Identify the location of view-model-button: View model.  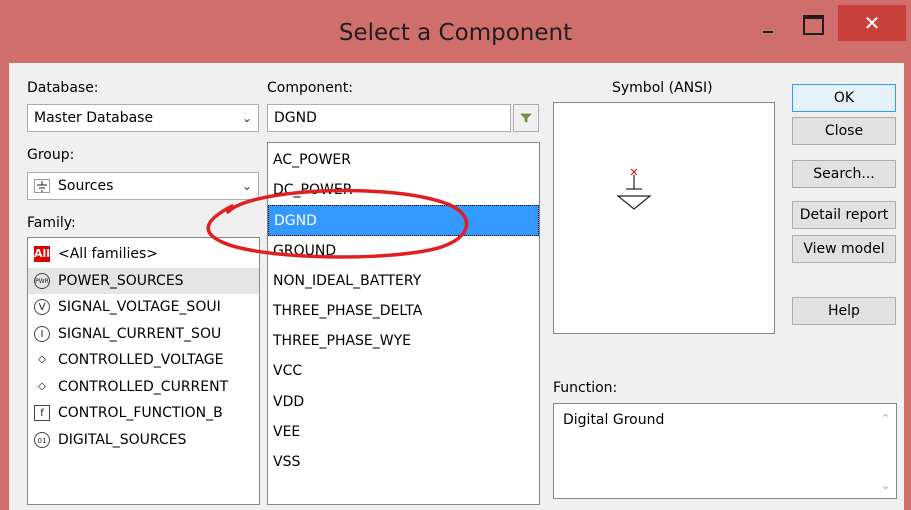
(844, 249).